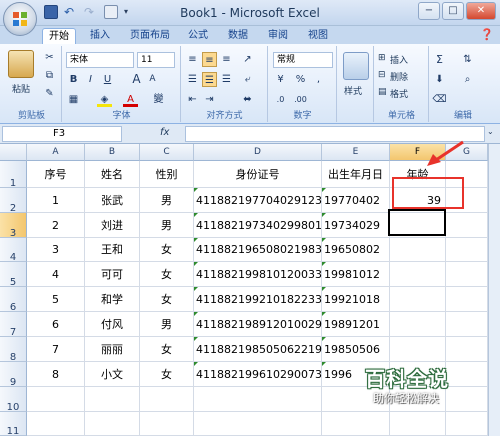 Image resolution: width=500 pixels, height=436 pixels. Describe the element at coordinates (209, 59) in the screenshot. I see `align-middle-icon: ≡` at that location.